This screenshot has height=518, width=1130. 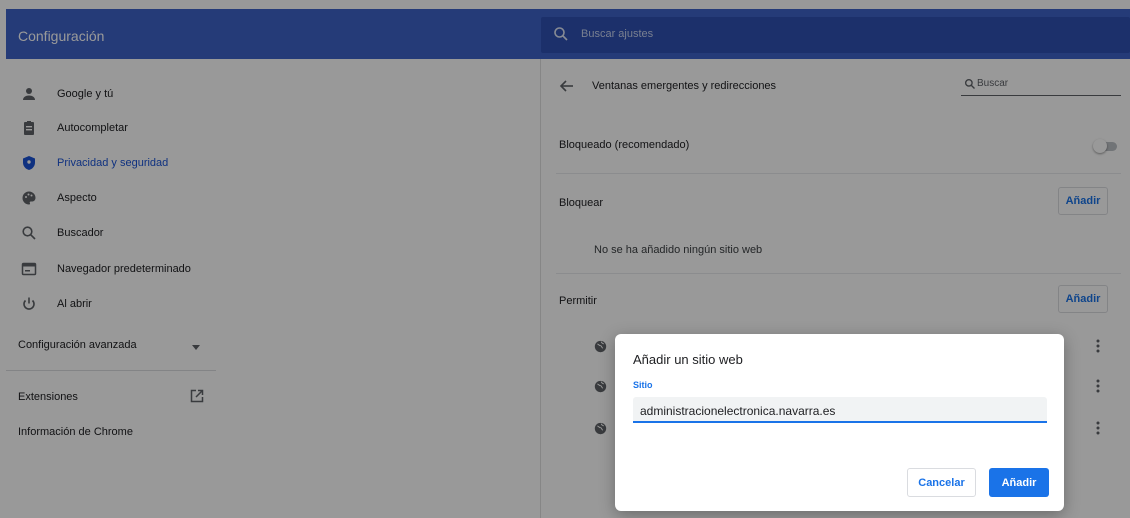 What do you see at coordinates (643, 385) in the screenshot?
I see `site-field-label: Sitio` at bounding box center [643, 385].